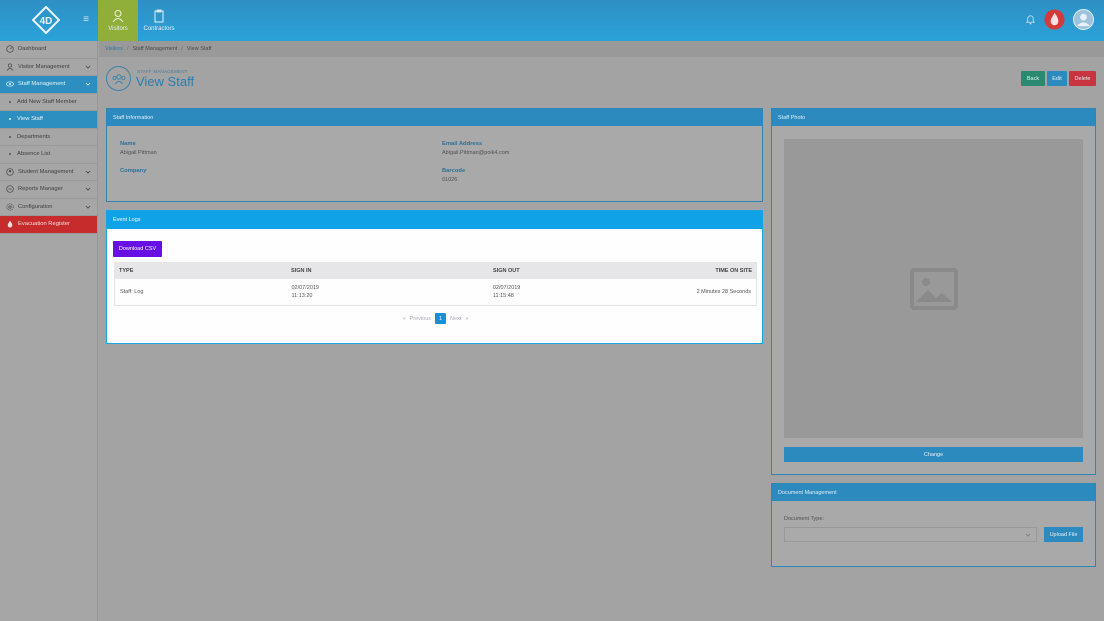 Image resolution: width=1104 pixels, height=621 pixels. Describe the element at coordinates (1057, 78) in the screenshot. I see `edit-button: Edit` at that location.